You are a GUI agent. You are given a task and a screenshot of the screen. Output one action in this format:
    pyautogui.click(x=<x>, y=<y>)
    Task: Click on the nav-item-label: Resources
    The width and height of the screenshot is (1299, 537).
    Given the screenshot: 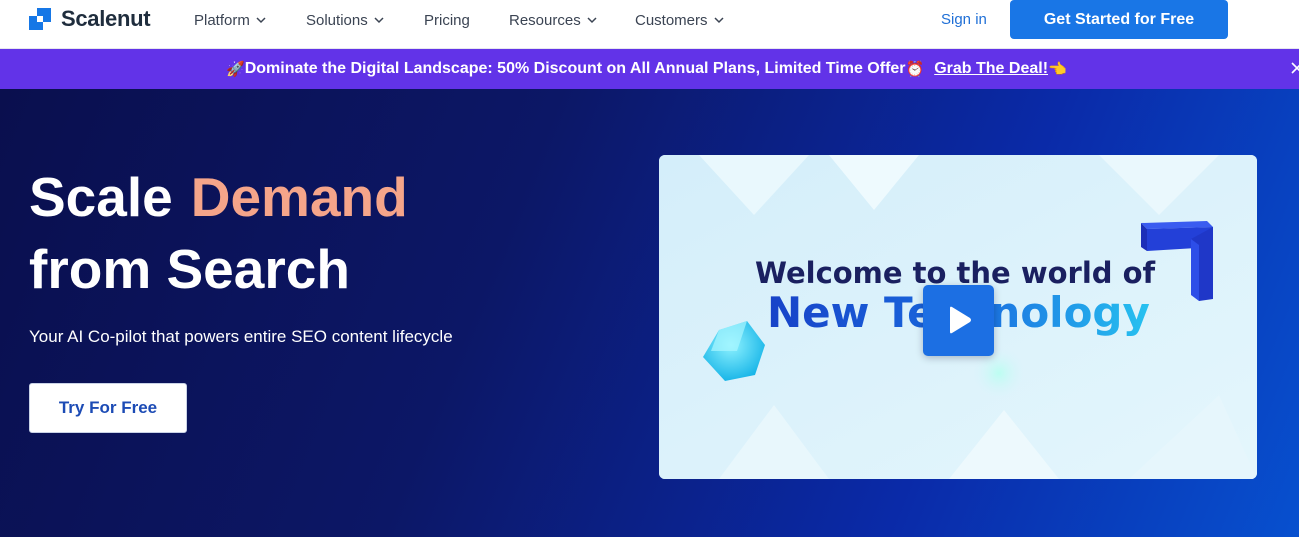 What is the action you would take?
    pyautogui.click(x=545, y=20)
    